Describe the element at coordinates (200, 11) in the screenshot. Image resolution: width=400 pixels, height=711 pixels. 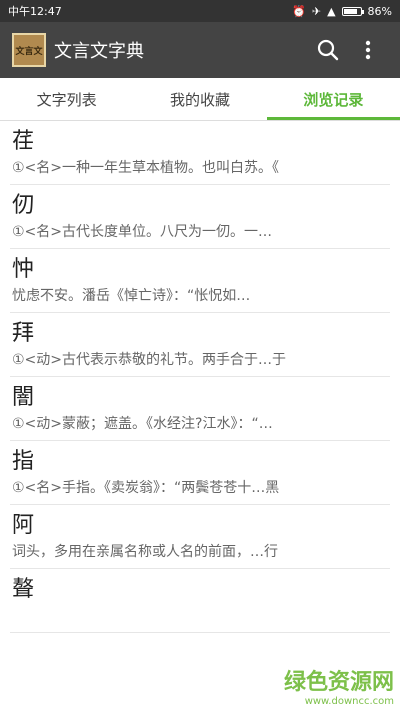
I see `status-bar: 中午12:47 ⏰ ✈ ▲ 86%` at that location.